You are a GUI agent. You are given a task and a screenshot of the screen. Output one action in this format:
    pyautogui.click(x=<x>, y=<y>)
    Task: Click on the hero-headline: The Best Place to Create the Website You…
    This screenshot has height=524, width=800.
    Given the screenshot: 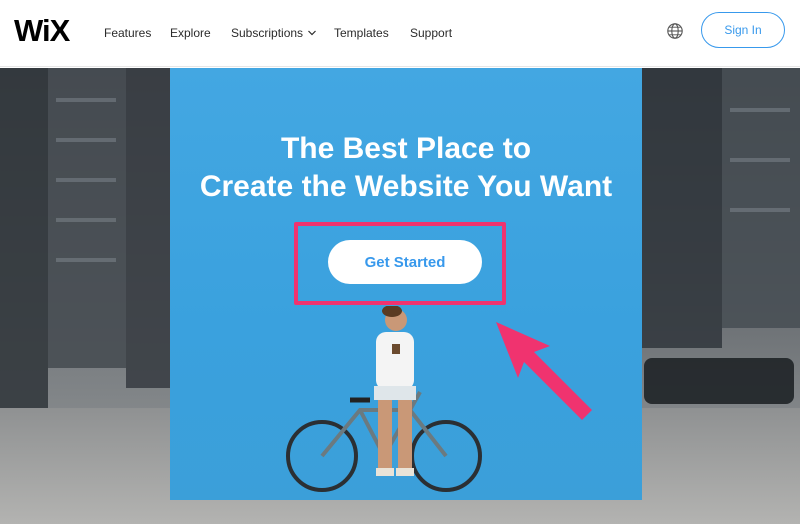 What is the action you would take?
    pyautogui.click(x=406, y=168)
    